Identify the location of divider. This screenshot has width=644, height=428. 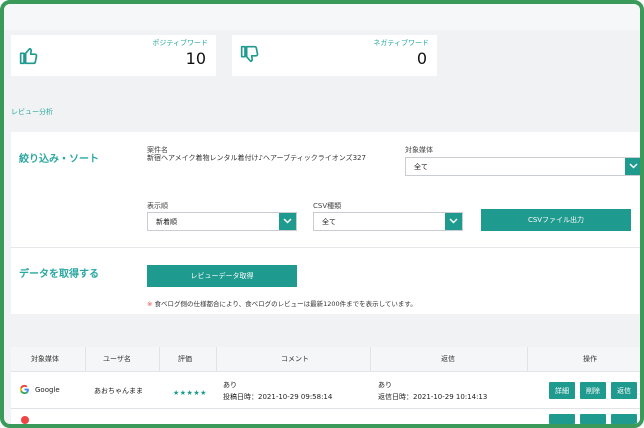
(325, 247).